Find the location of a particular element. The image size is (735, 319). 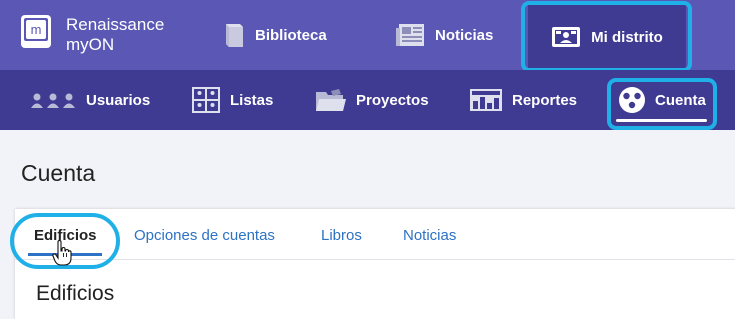

nav-proyectos: Proyectos is located at coordinates (372, 100).